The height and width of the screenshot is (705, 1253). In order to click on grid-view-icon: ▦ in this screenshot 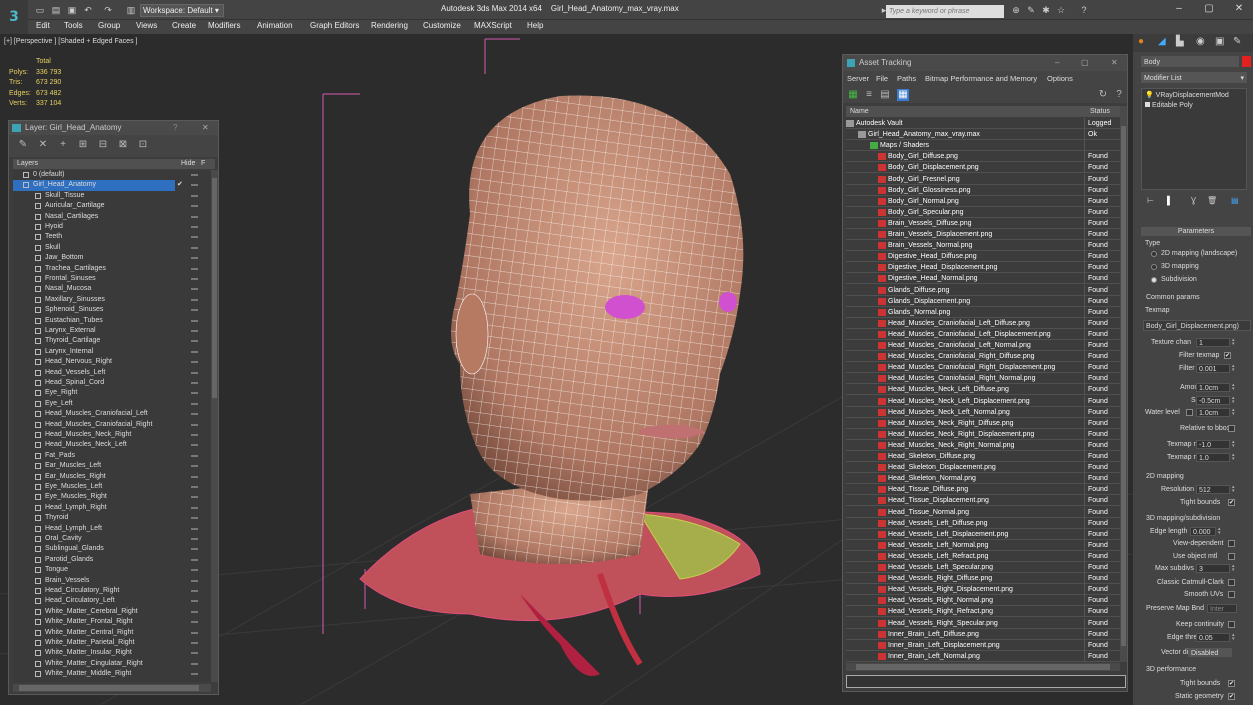, I will do `click(903, 95)`.